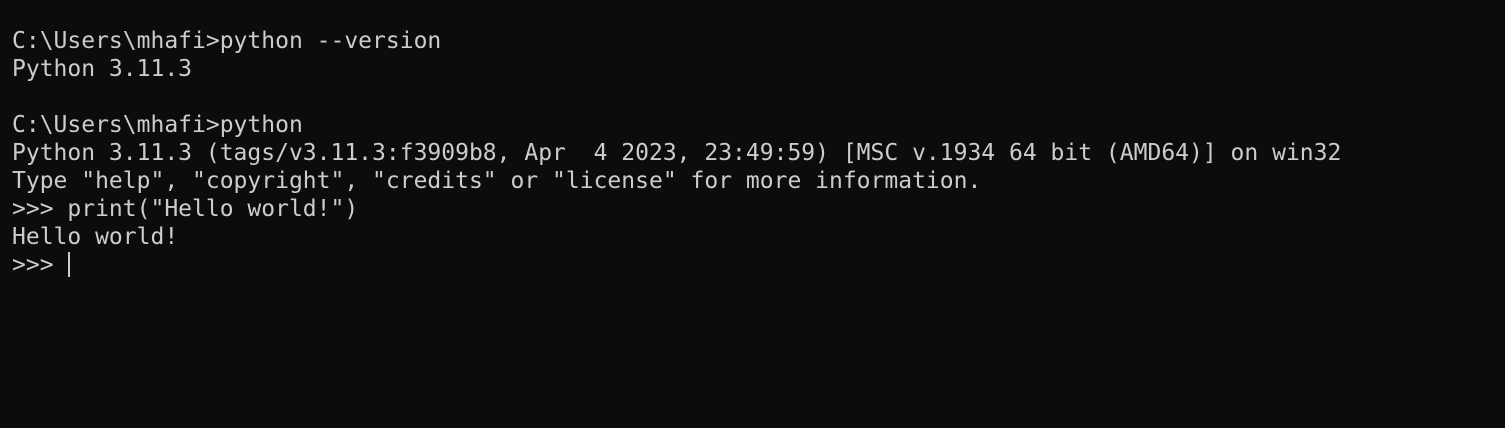 This screenshot has width=1505, height=428. Describe the element at coordinates (40, 265) in the screenshot. I see `python-prompt: >>>` at that location.